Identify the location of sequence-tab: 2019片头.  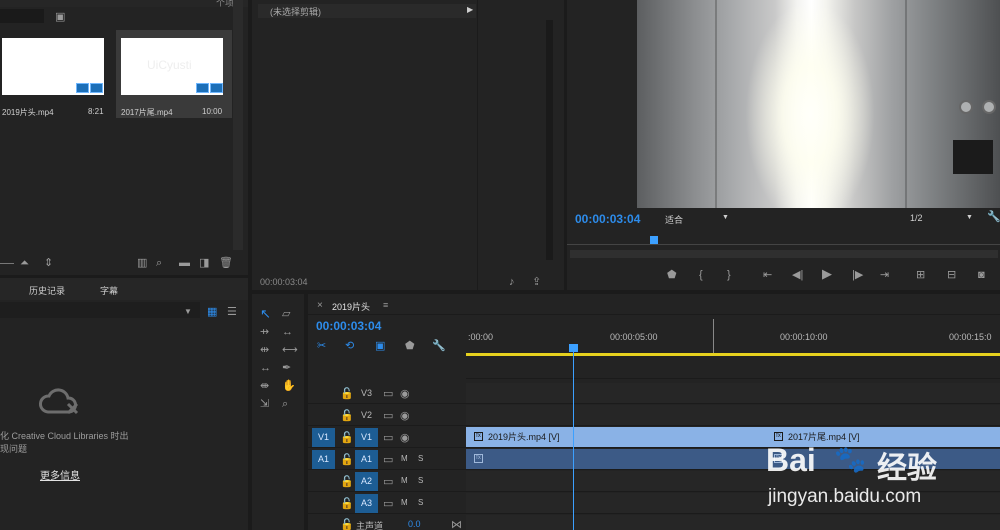
(351, 306).